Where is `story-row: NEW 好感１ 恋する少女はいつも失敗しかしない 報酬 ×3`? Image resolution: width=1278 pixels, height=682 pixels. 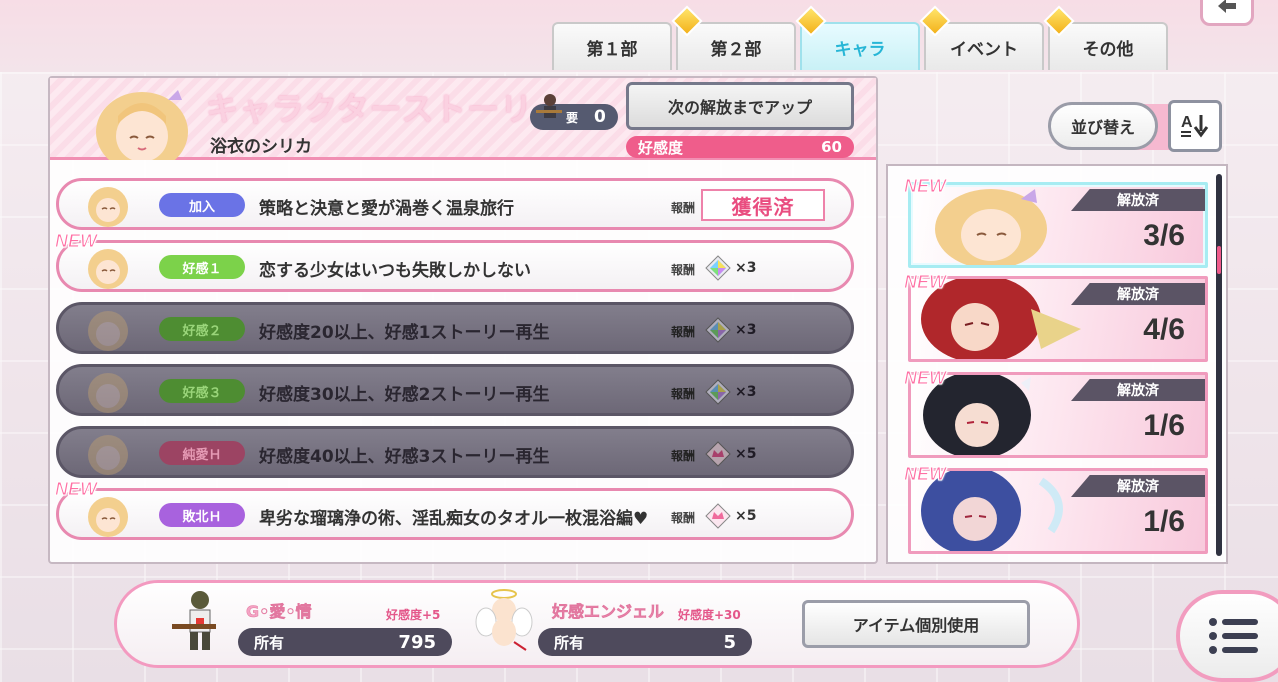 story-row: NEW 好感１ 恋する少女はいつも失敗しかしない 報酬 ×3 is located at coordinates (454, 261).